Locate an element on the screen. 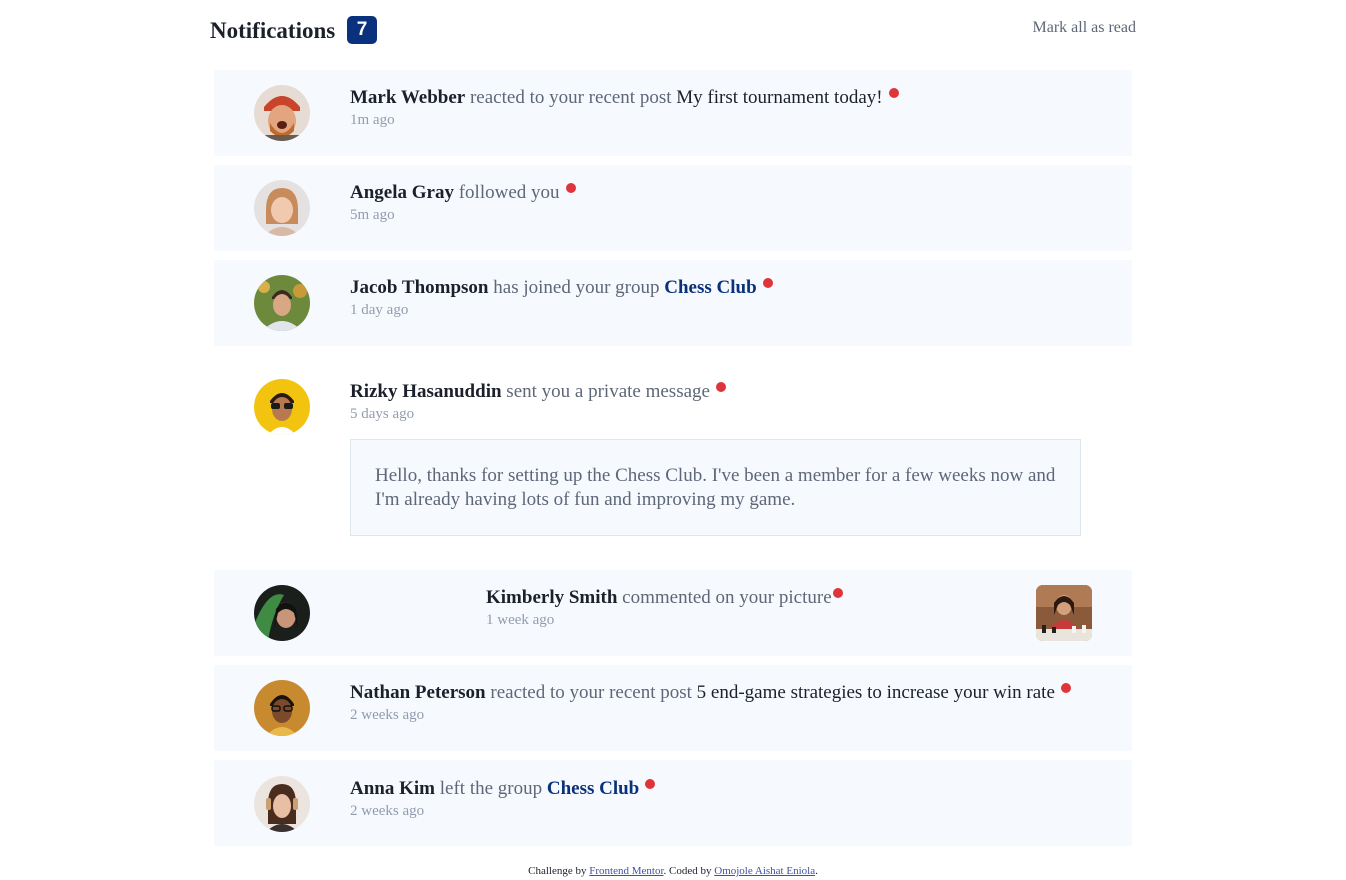 This screenshot has width=1346, height=880. footer-middle: . Coded by is located at coordinates (689, 871).